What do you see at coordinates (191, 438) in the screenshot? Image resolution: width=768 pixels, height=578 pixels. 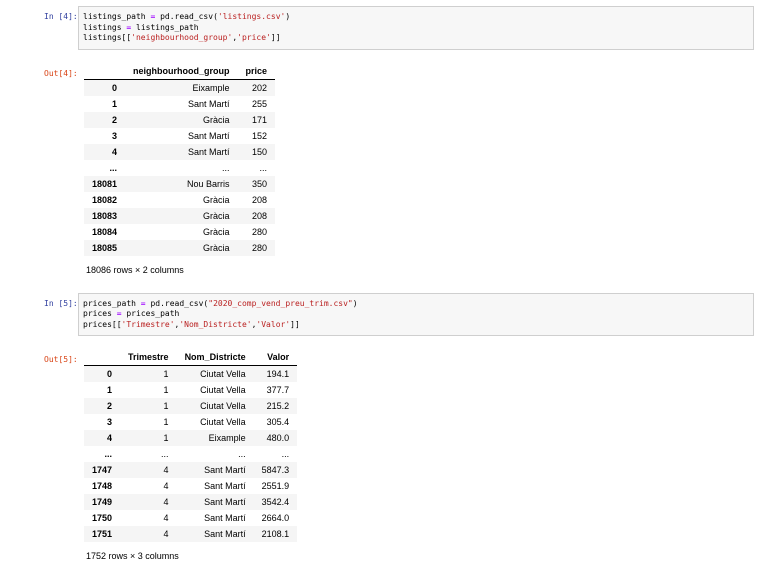 I see `table-row: 4 1 Eixample 480.0` at bounding box center [191, 438].